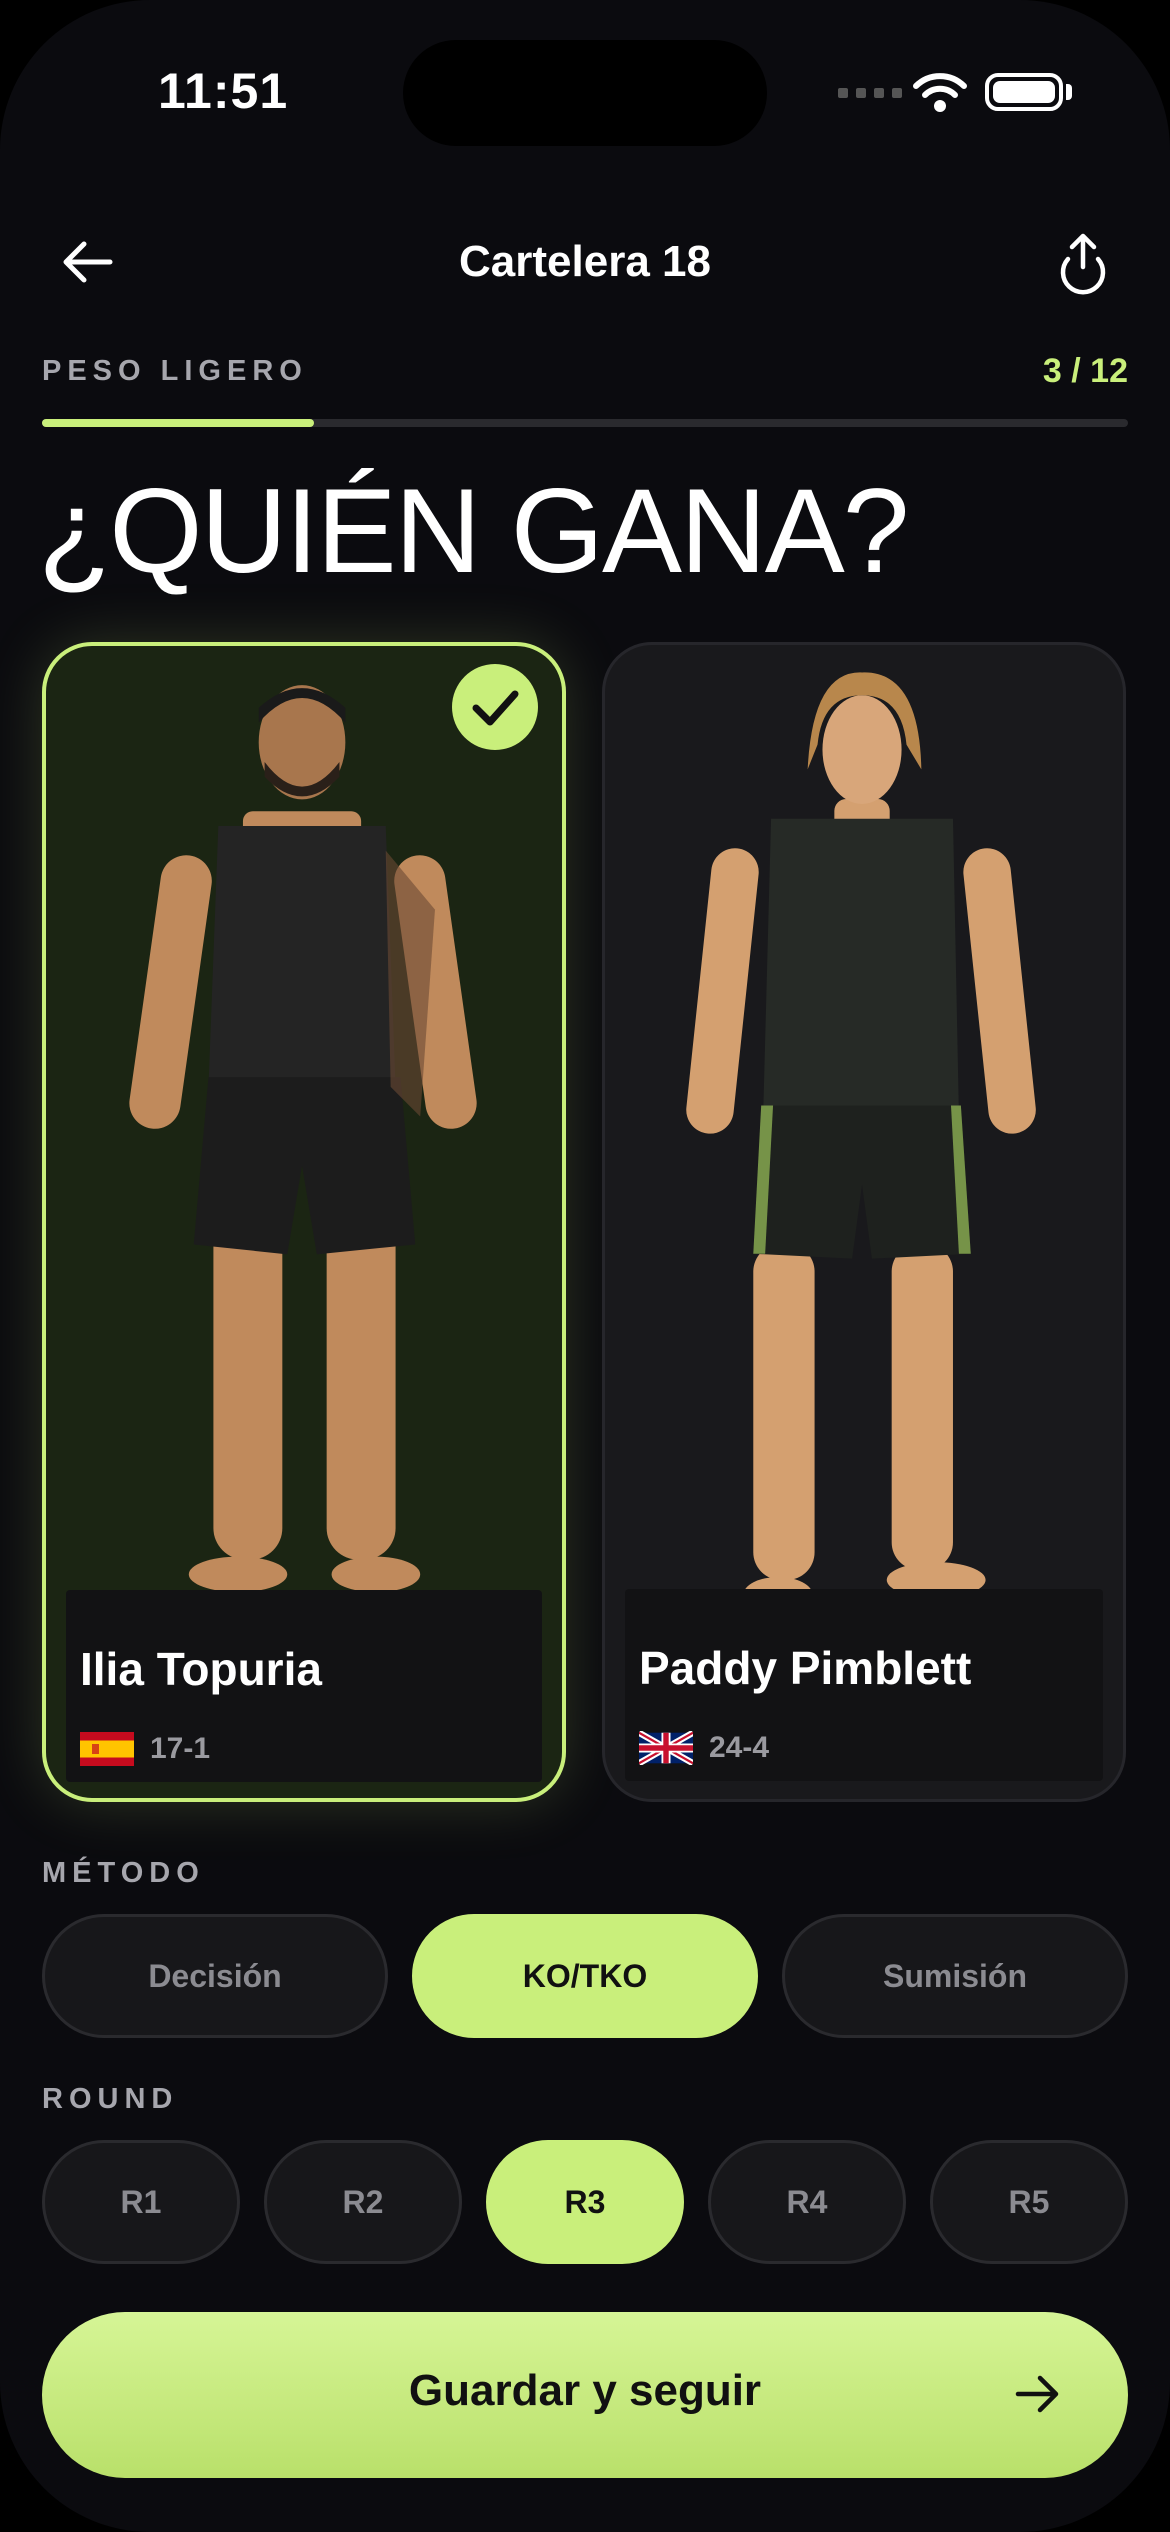 The image size is (1170, 2532). I want to click on status-time: 11:51, so click(223, 91).